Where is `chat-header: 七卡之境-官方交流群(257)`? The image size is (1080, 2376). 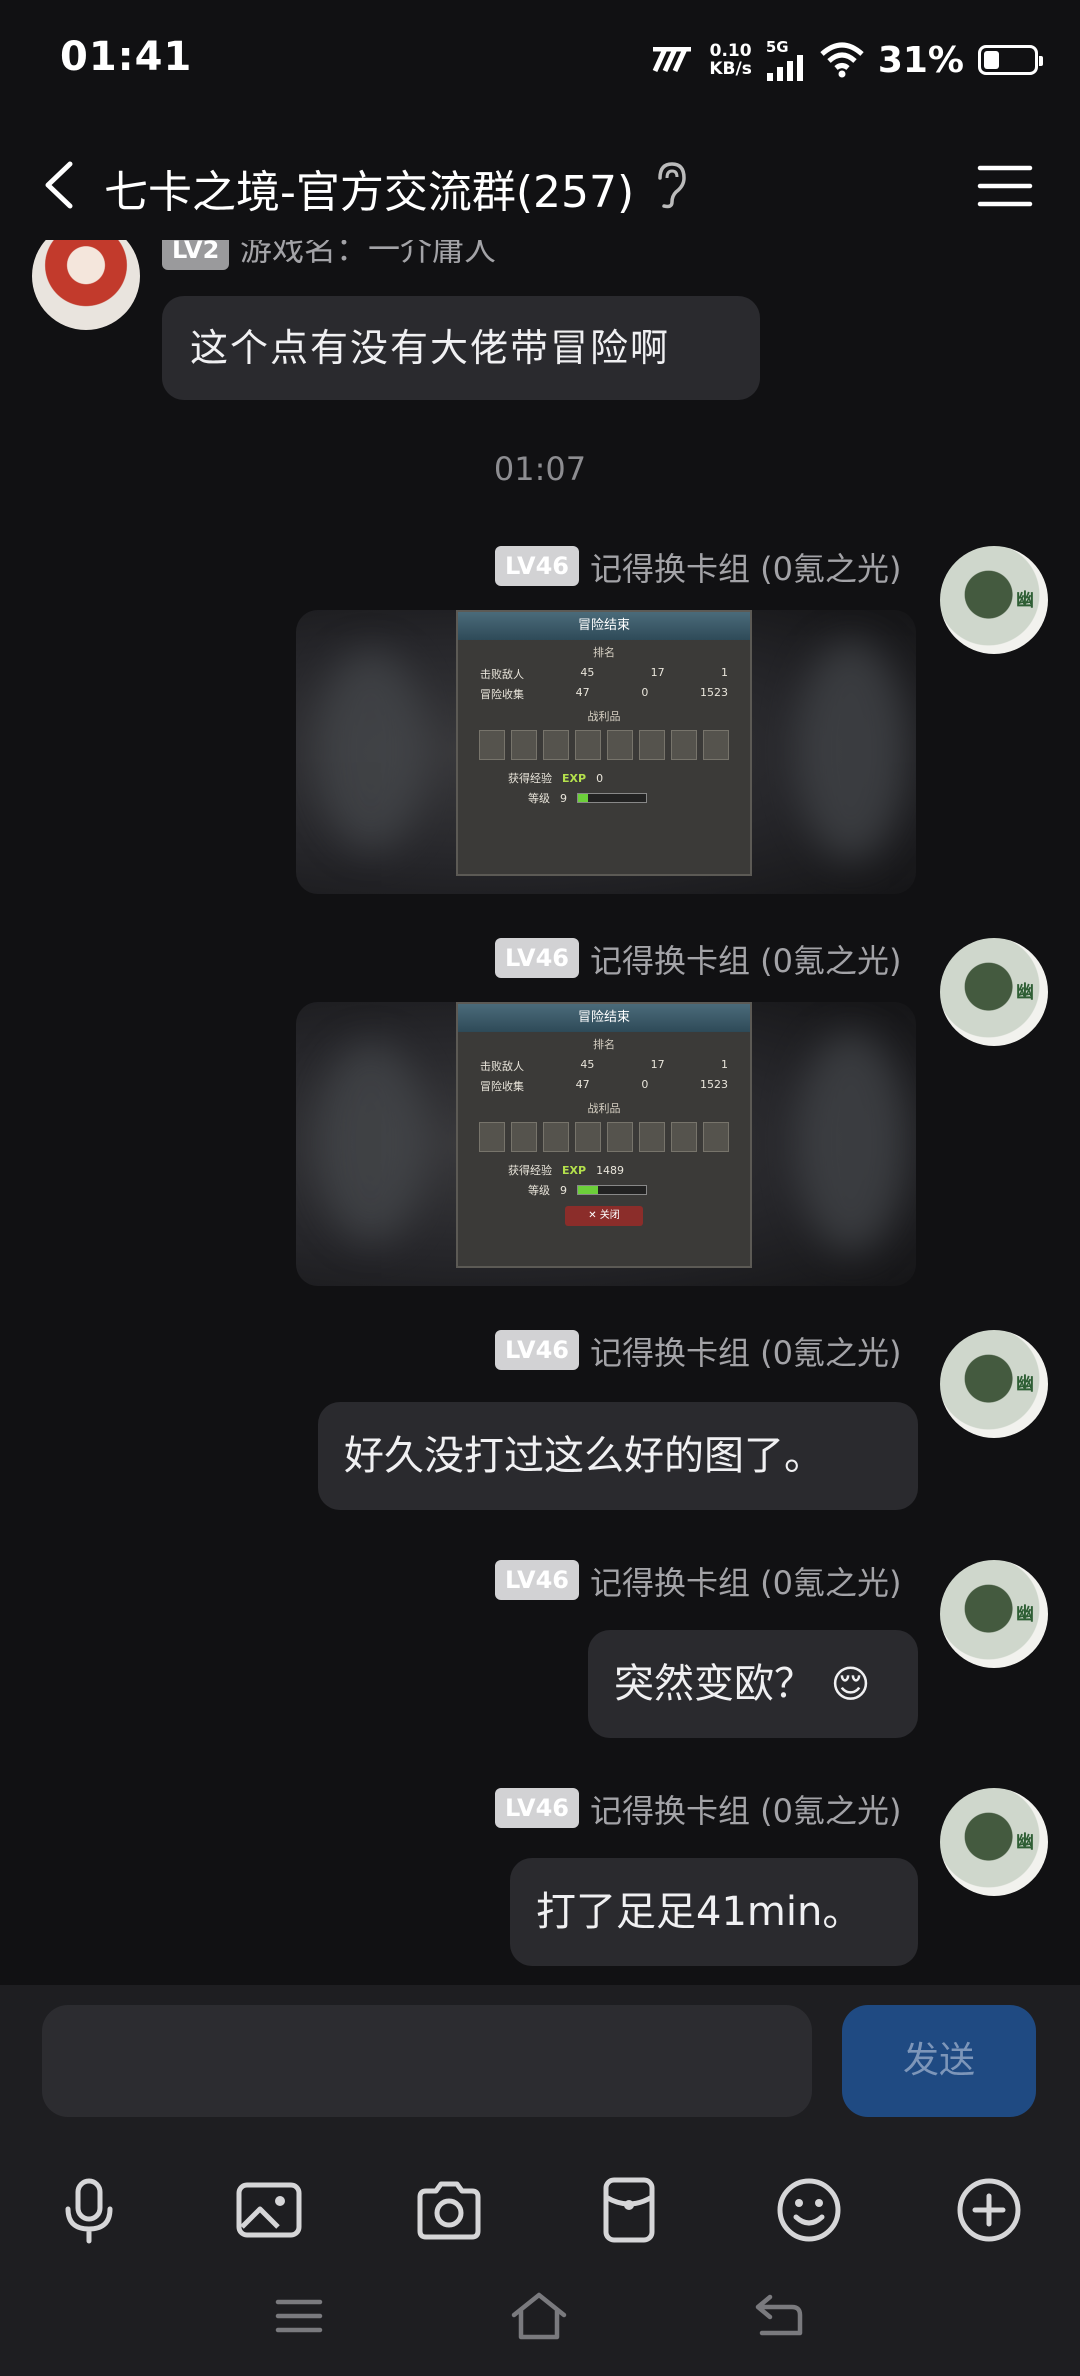
chat-header: 七卡之境-官方交流群(257) is located at coordinates (540, 185).